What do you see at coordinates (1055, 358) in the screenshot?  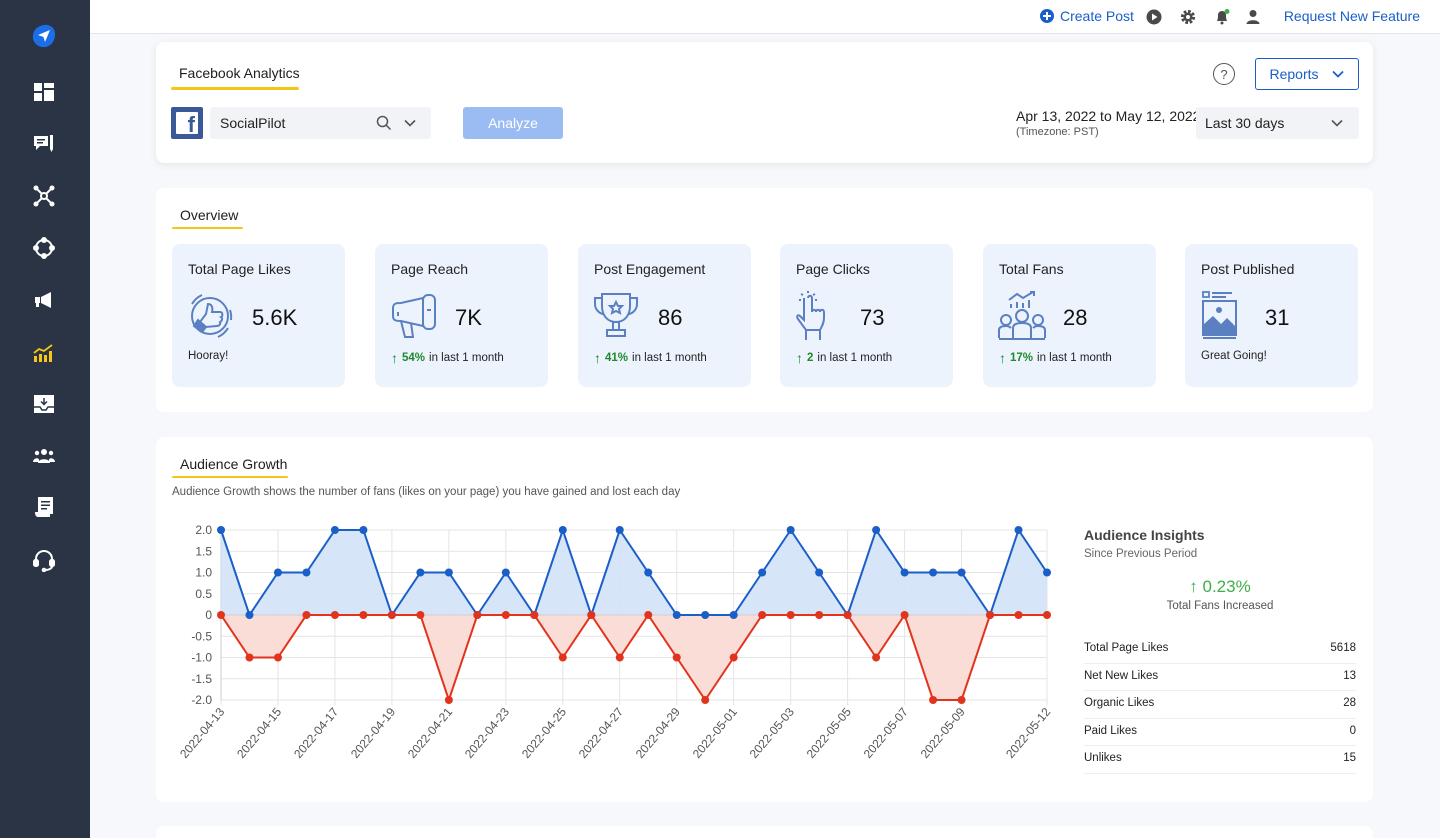 I see `stat-footer: ↑ 17% in last 1 month` at bounding box center [1055, 358].